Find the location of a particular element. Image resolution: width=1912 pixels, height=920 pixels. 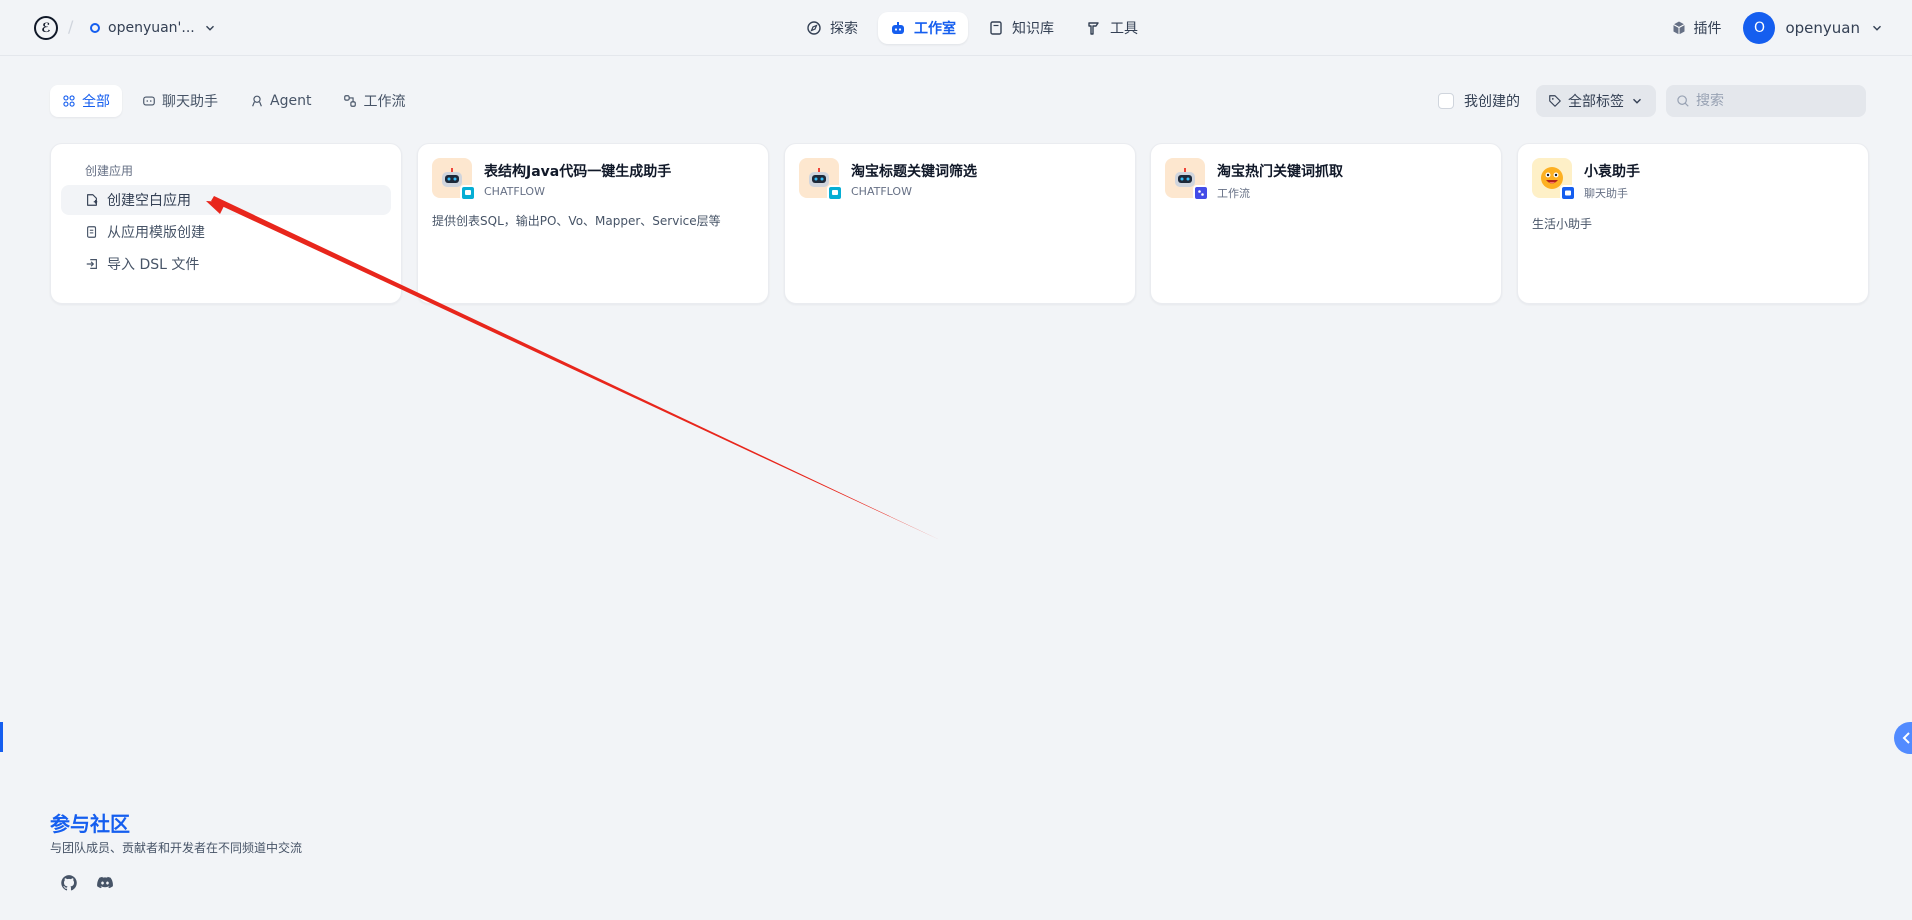

robot-icon is located at coordinates (898, 28).